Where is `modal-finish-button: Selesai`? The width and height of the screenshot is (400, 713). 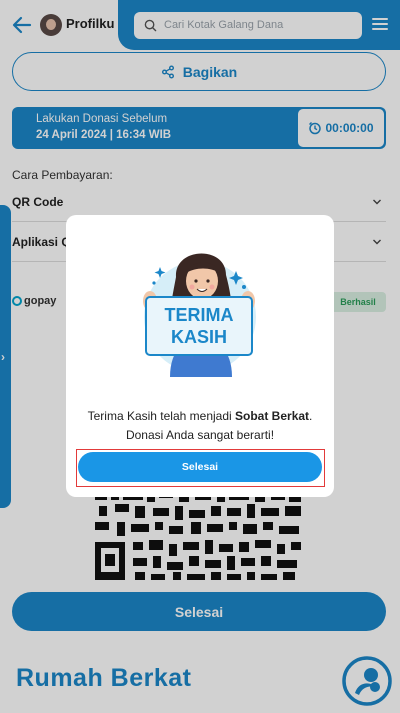
modal-finish-button: Selesai is located at coordinates (200, 467).